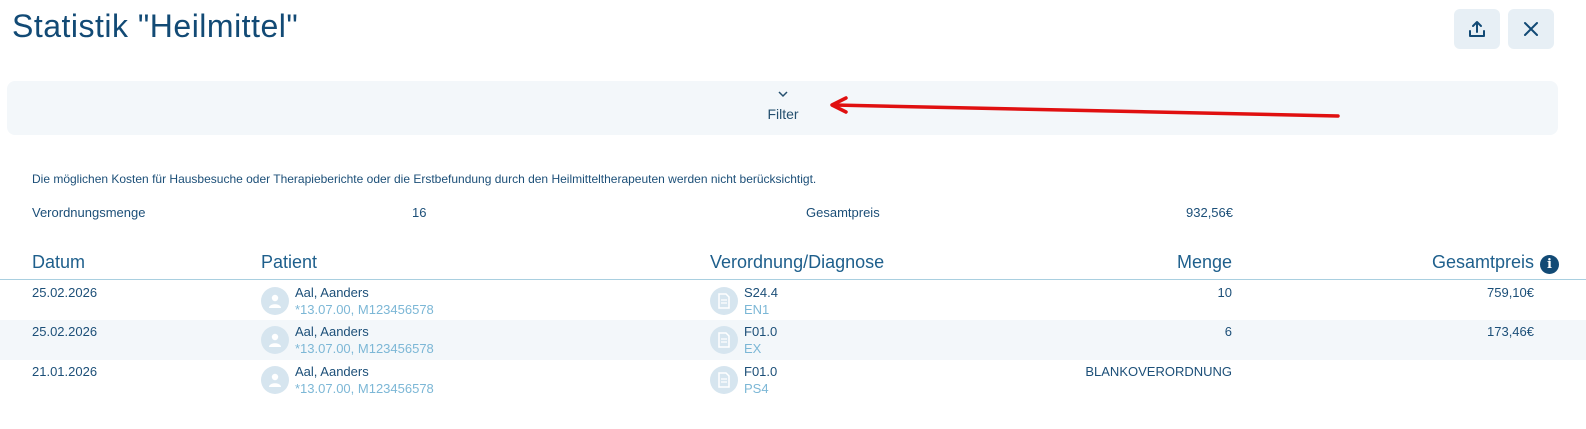  I want to click on row-quantity: 6, so click(1228, 331).